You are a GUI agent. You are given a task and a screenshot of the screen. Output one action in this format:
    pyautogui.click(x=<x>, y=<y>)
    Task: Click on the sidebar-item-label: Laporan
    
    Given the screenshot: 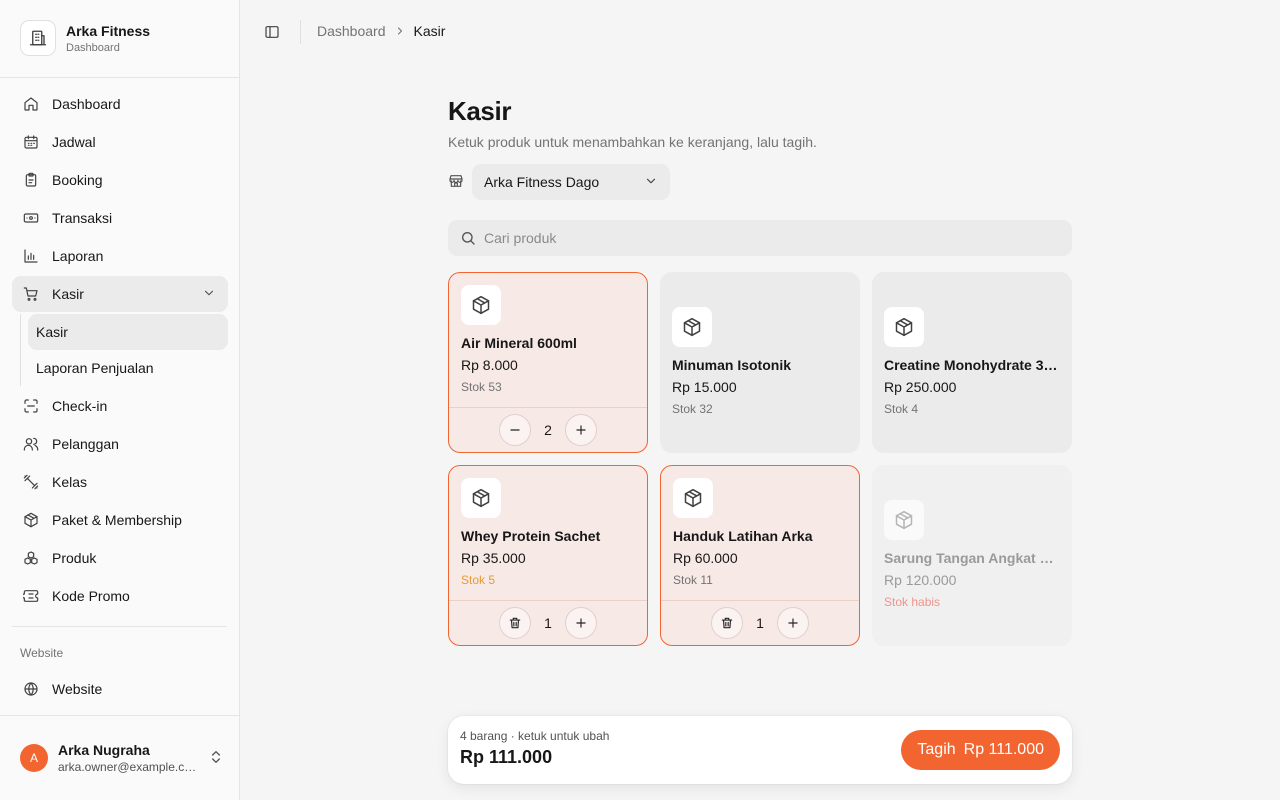 What is the action you would take?
    pyautogui.click(x=78, y=256)
    